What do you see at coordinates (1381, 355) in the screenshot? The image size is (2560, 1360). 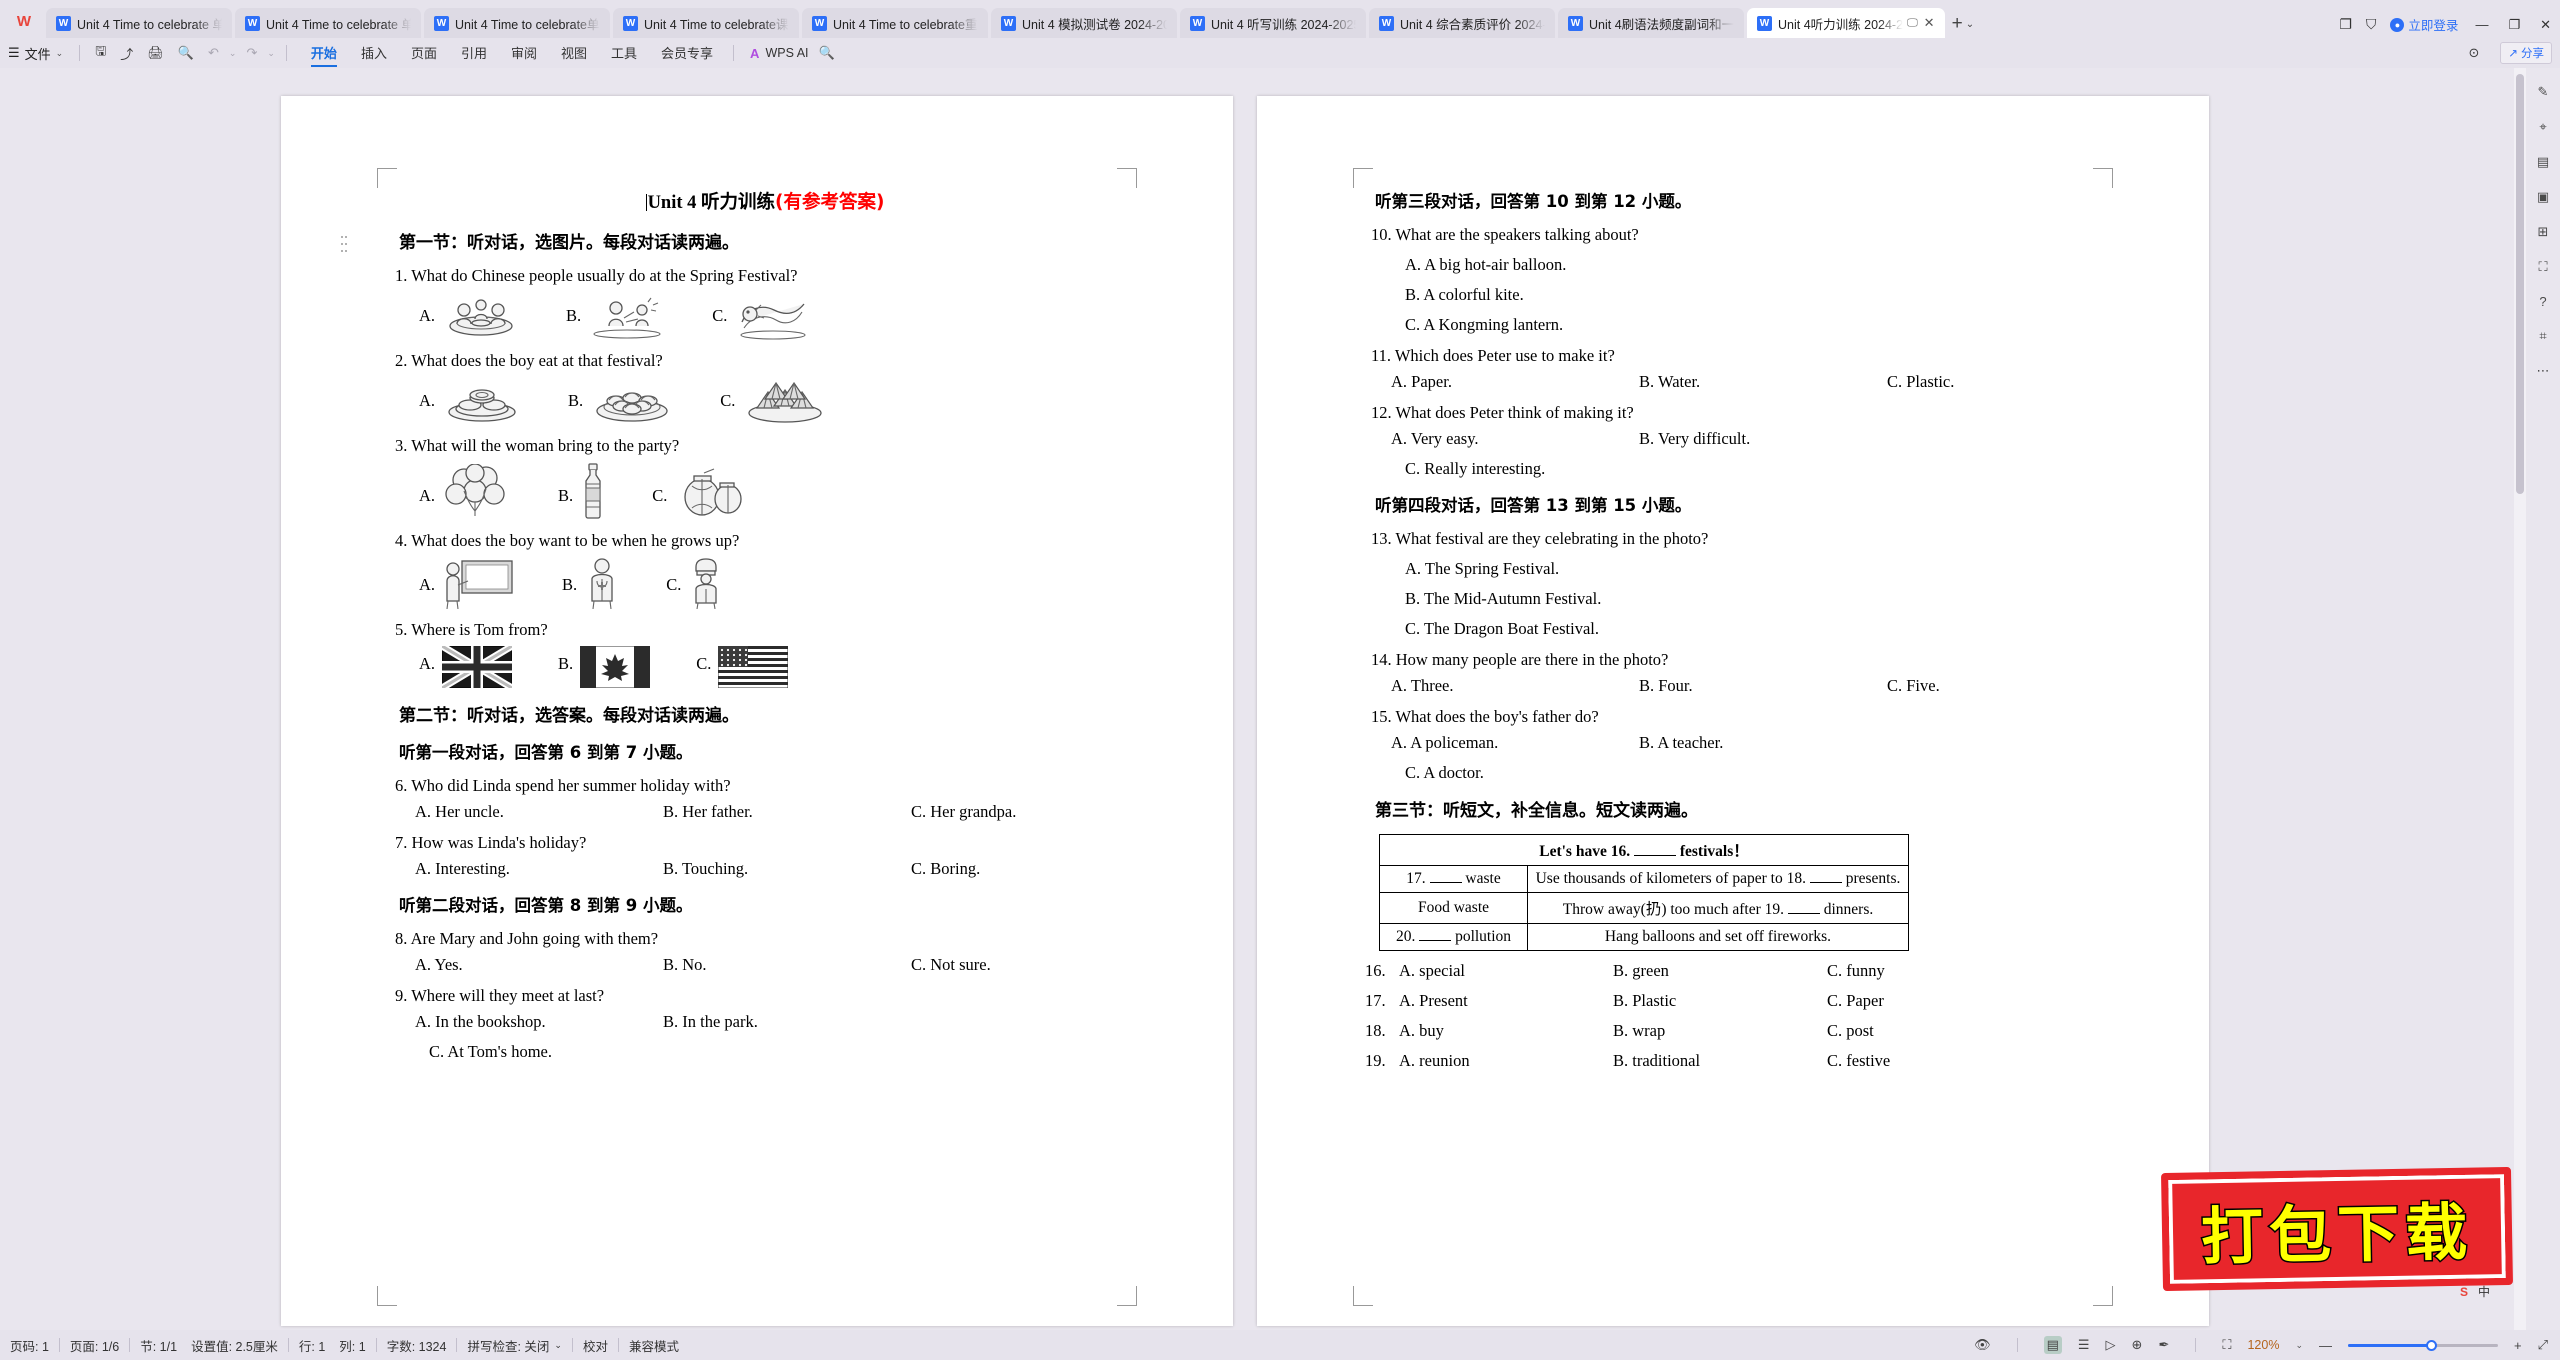 I see `question-number: 11.` at bounding box center [1381, 355].